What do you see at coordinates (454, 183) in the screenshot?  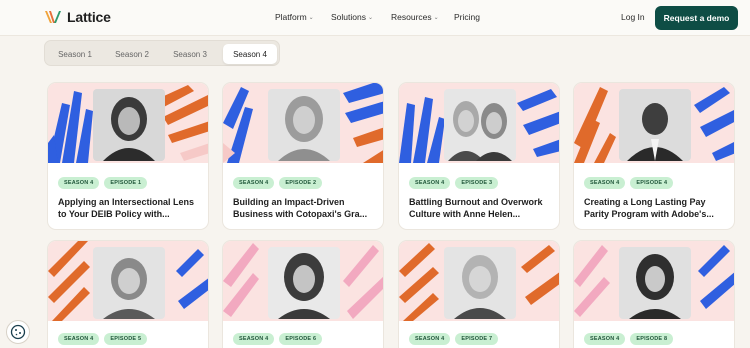 I see `episode-badges: SEASON 4 EPISODE 3` at bounding box center [454, 183].